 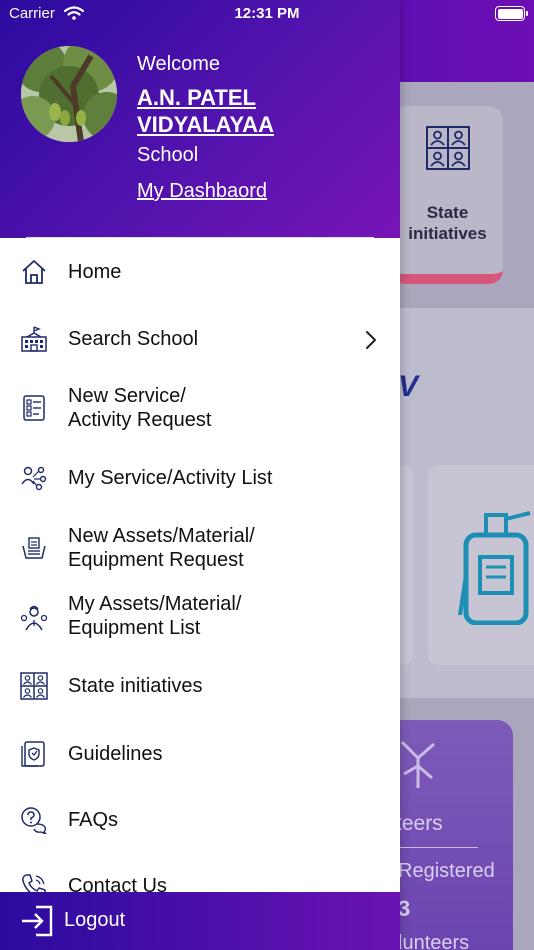 What do you see at coordinates (34, 618) in the screenshot?
I see `person-tools-icon` at bounding box center [34, 618].